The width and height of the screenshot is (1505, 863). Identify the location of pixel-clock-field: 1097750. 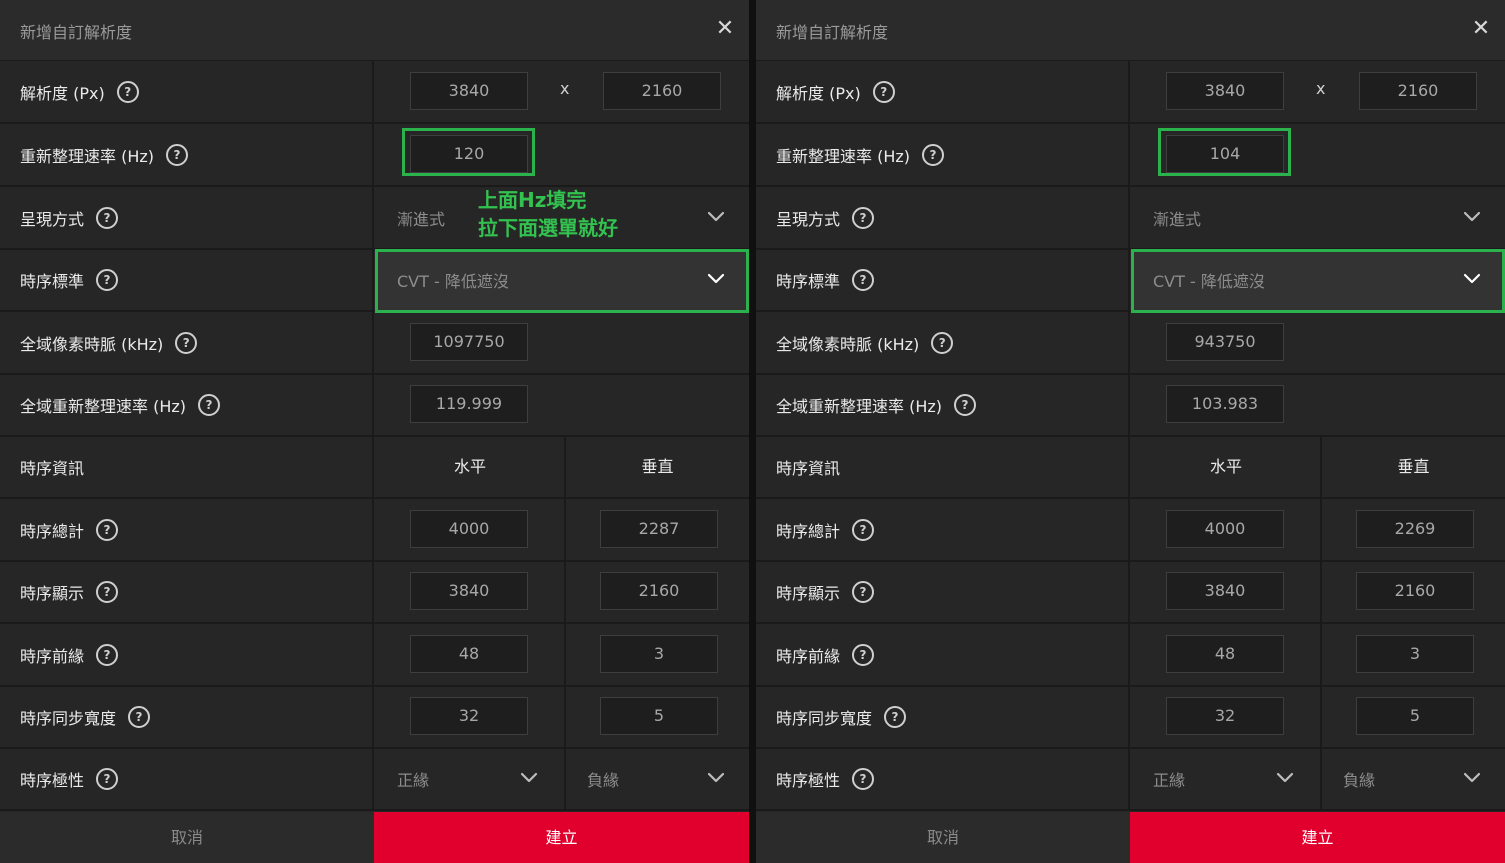
(469, 342).